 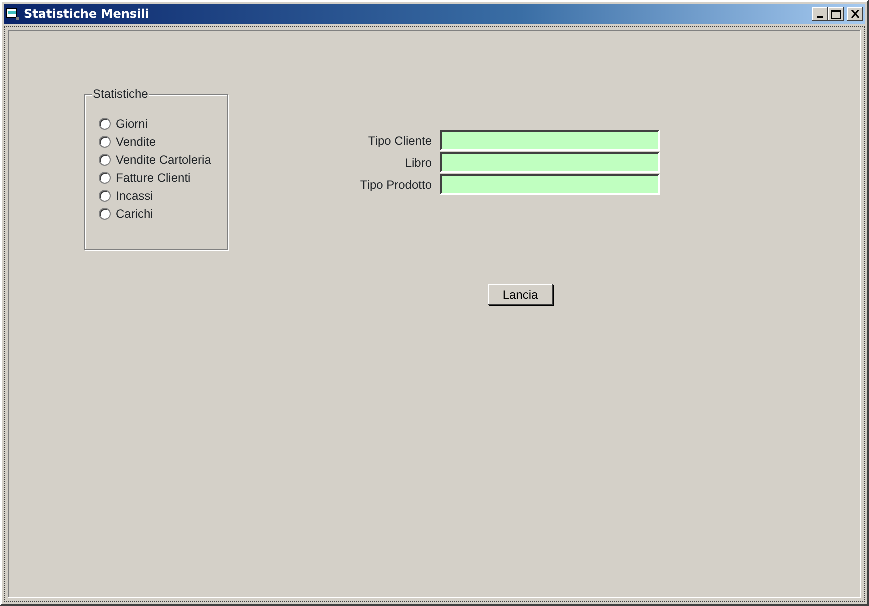 What do you see at coordinates (418, 163) in the screenshot?
I see `field-label: Libro` at bounding box center [418, 163].